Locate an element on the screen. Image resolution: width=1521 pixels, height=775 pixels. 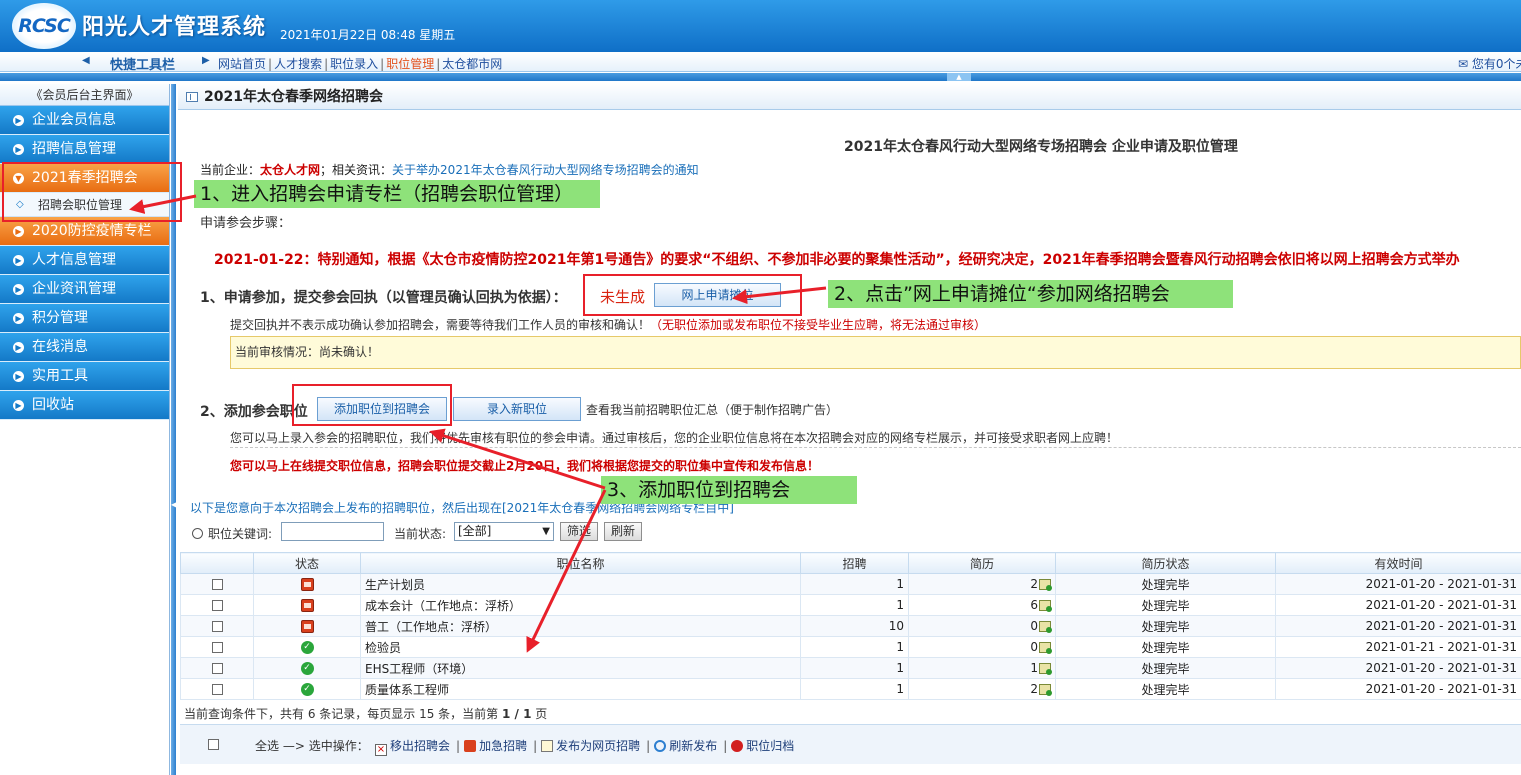
remove-from-fair-button: × 移出招聘会 is located at coordinates (412, 746).